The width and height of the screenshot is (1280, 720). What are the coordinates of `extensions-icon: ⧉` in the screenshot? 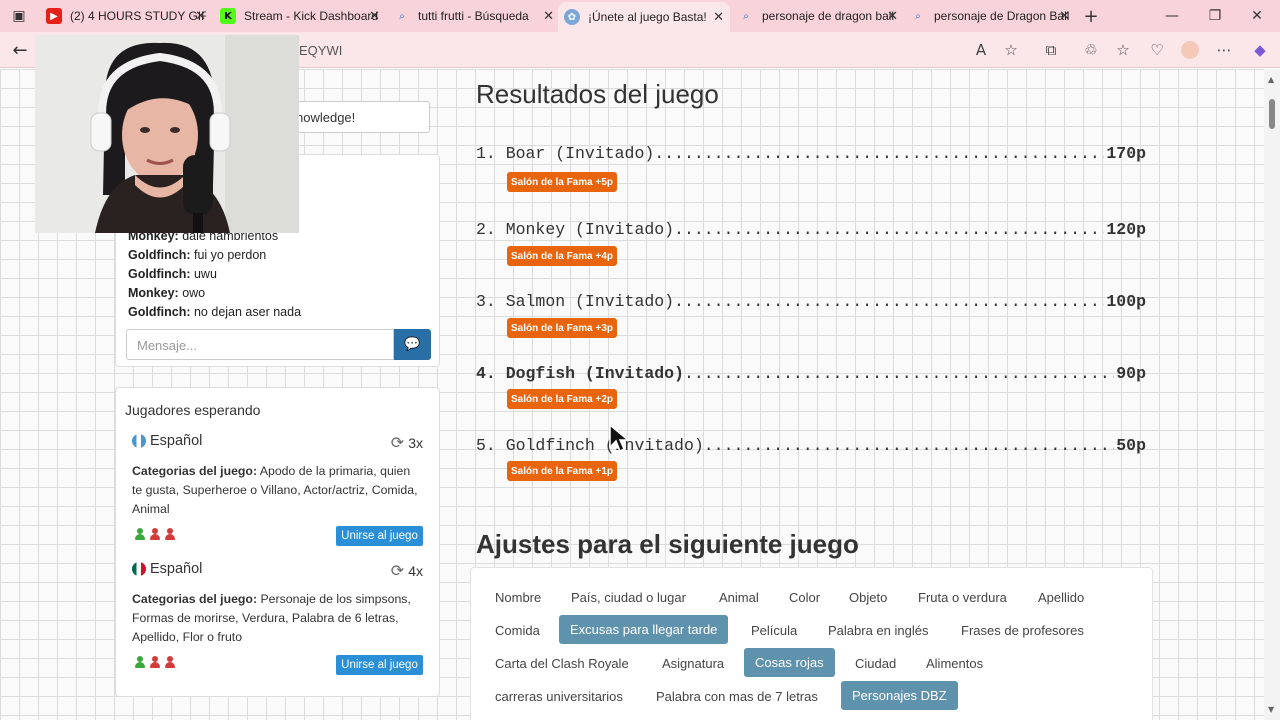 It's located at (1051, 50).